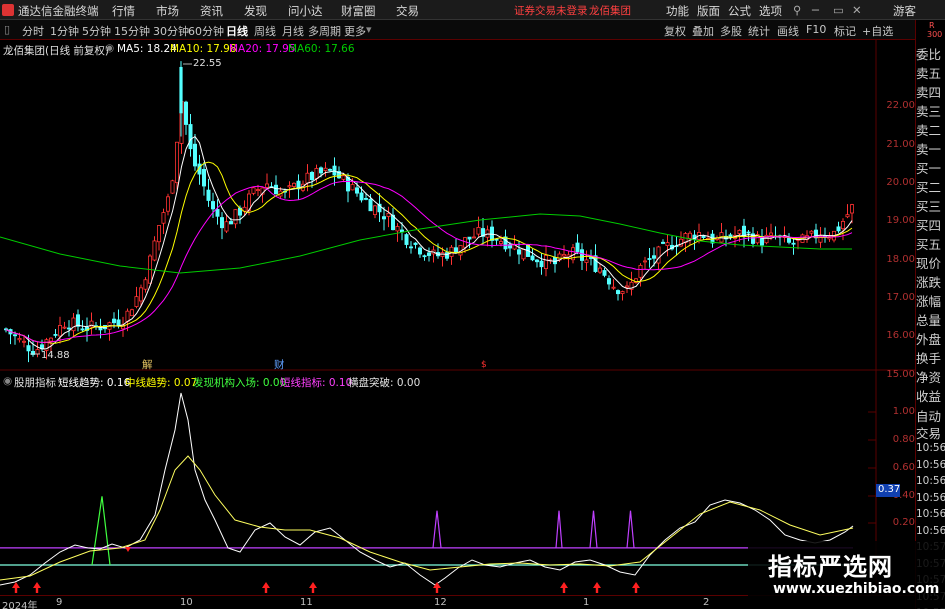 The width and height of the screenshot is (945, 609). Describe the element at coordinates (64, 31) in the screenshot. I see `period-1min: 1分钟` at that location.